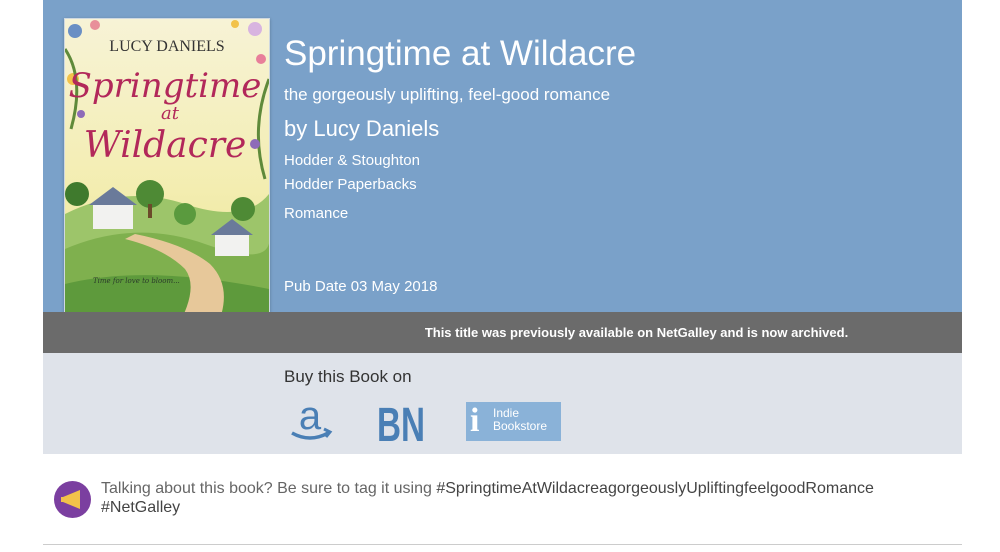 The image size is (1000, 552). I want to click on amazon-store-link: a, so click(312, 419).